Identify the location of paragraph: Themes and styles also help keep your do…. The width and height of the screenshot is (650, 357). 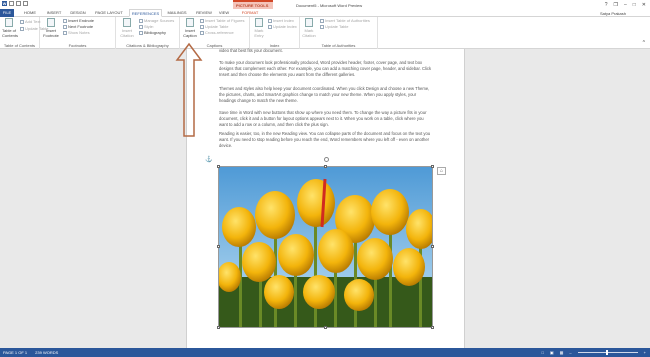
(324, 94).